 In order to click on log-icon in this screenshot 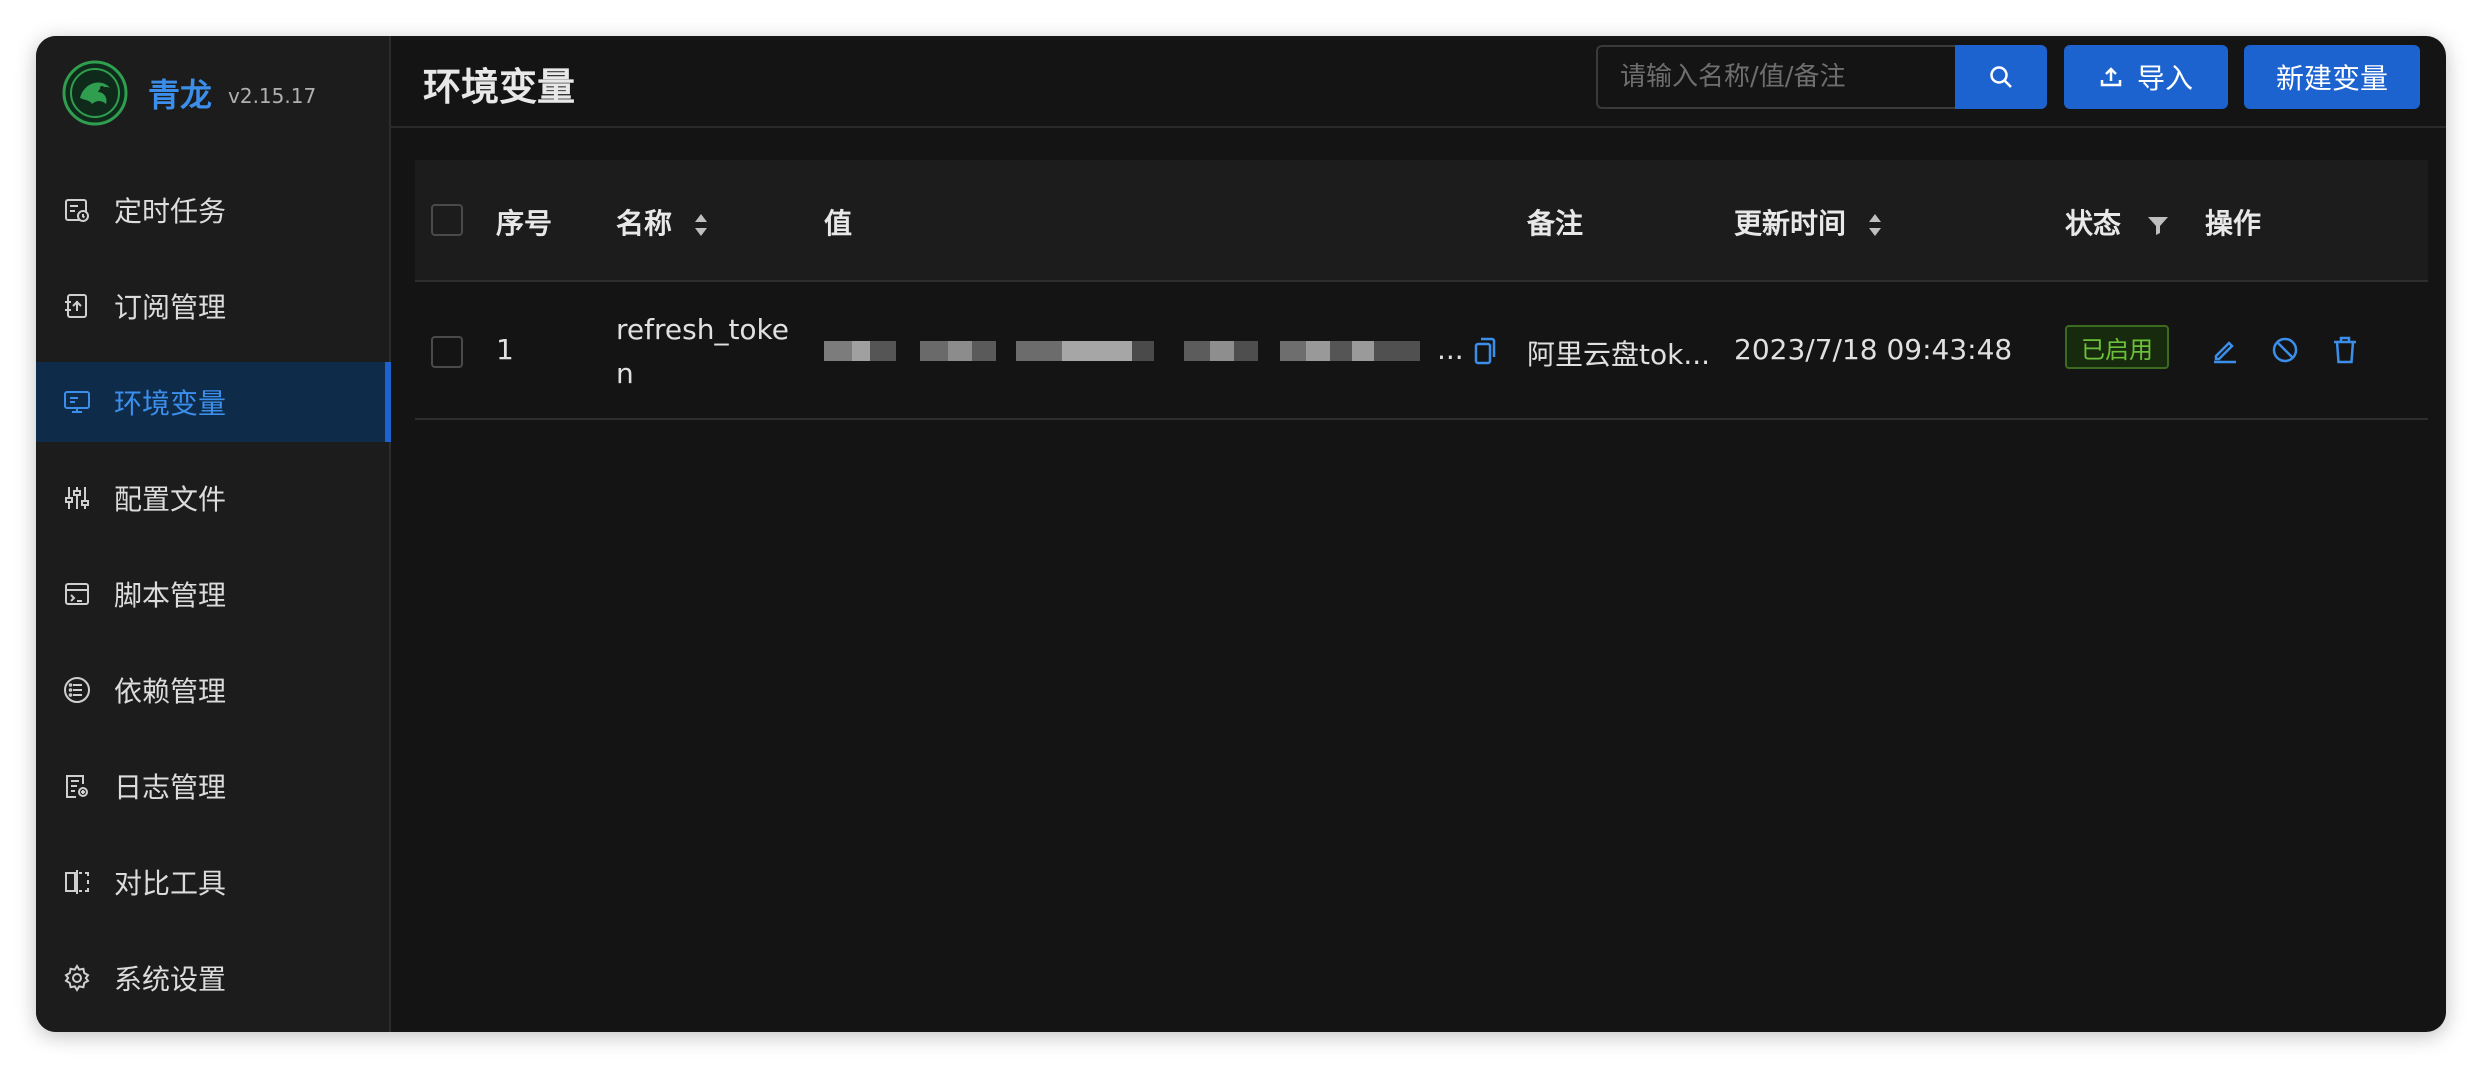, I will do `click(77, 786)`.